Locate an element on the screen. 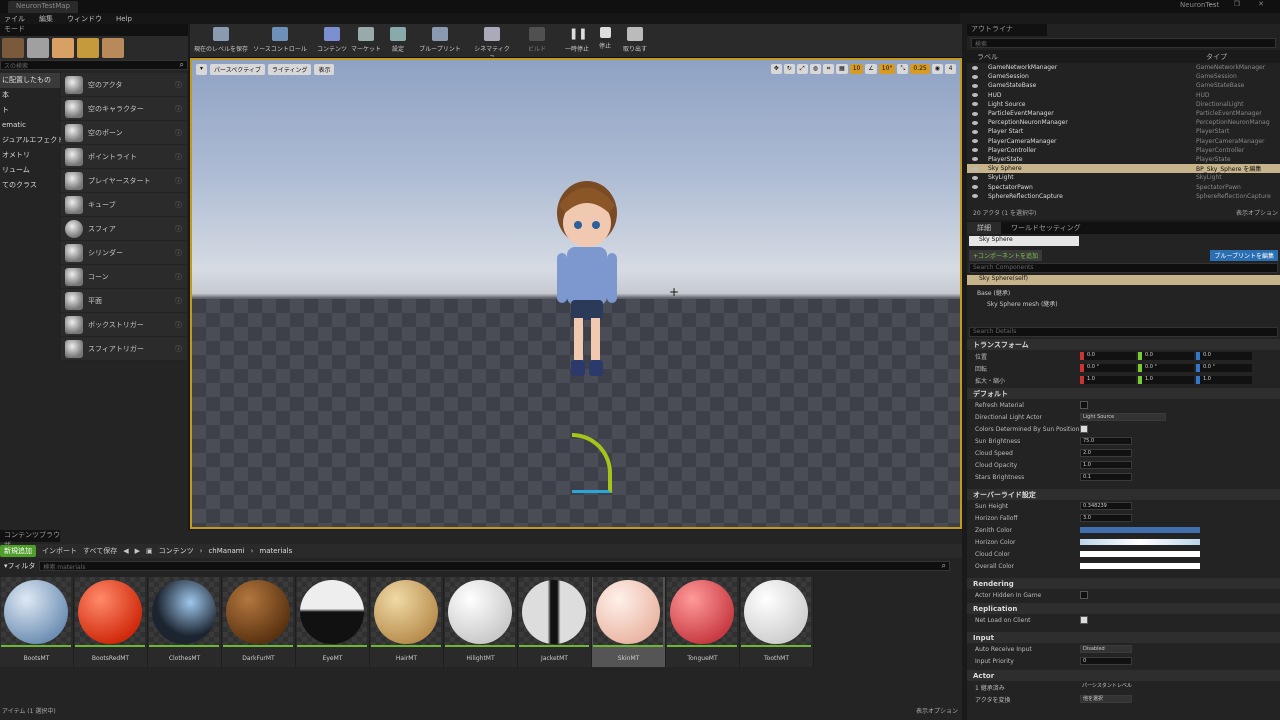  outliner-tab: アウトライナ is located at coordinates (1007, 30).